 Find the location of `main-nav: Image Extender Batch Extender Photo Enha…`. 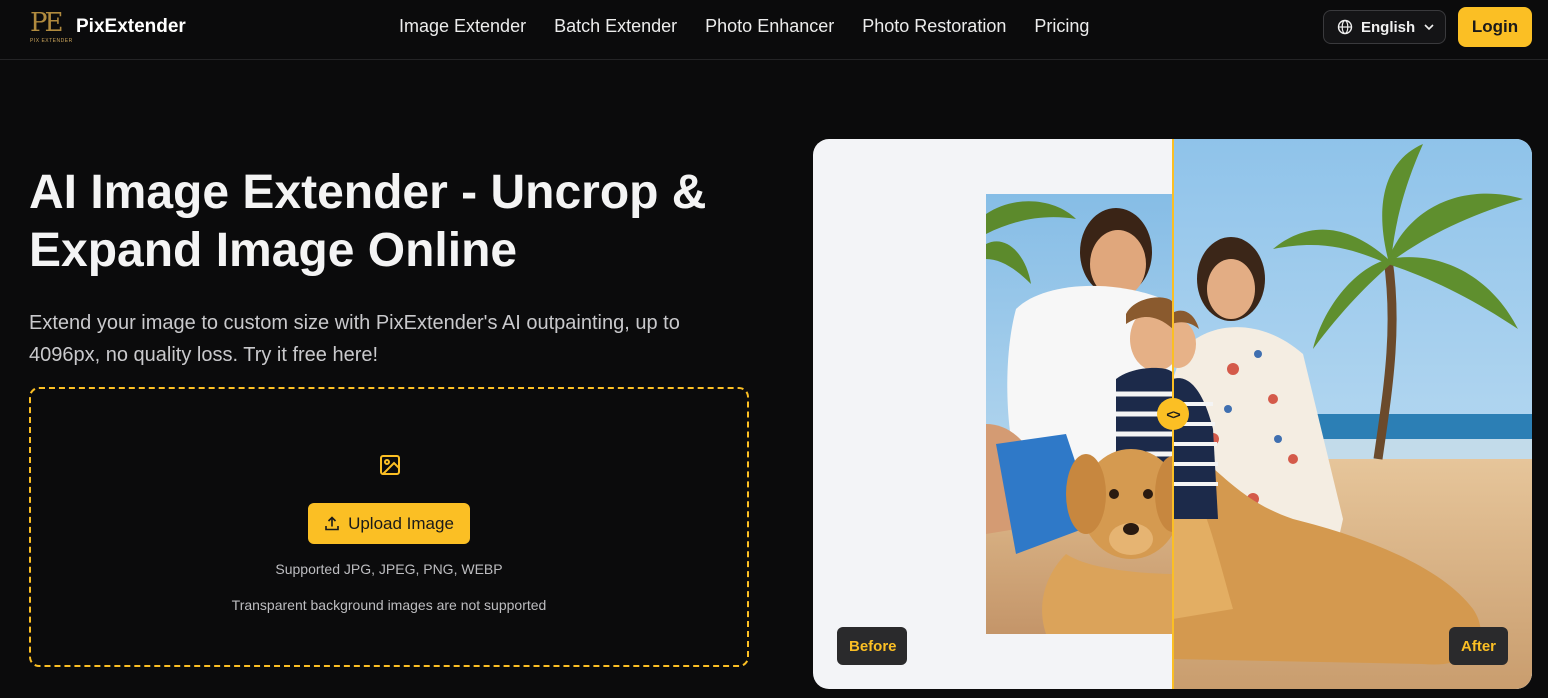

main-nav: Image Extender Batch Extender Photo Enha… is located at coordinates (744, 26).